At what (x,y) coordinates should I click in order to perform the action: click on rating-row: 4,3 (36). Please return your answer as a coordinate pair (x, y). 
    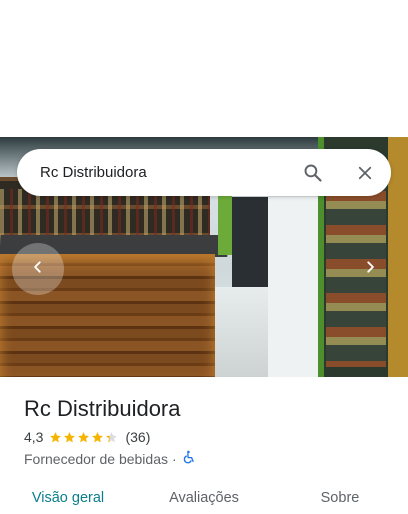
    Looking at the image, I should click on (87, 437).